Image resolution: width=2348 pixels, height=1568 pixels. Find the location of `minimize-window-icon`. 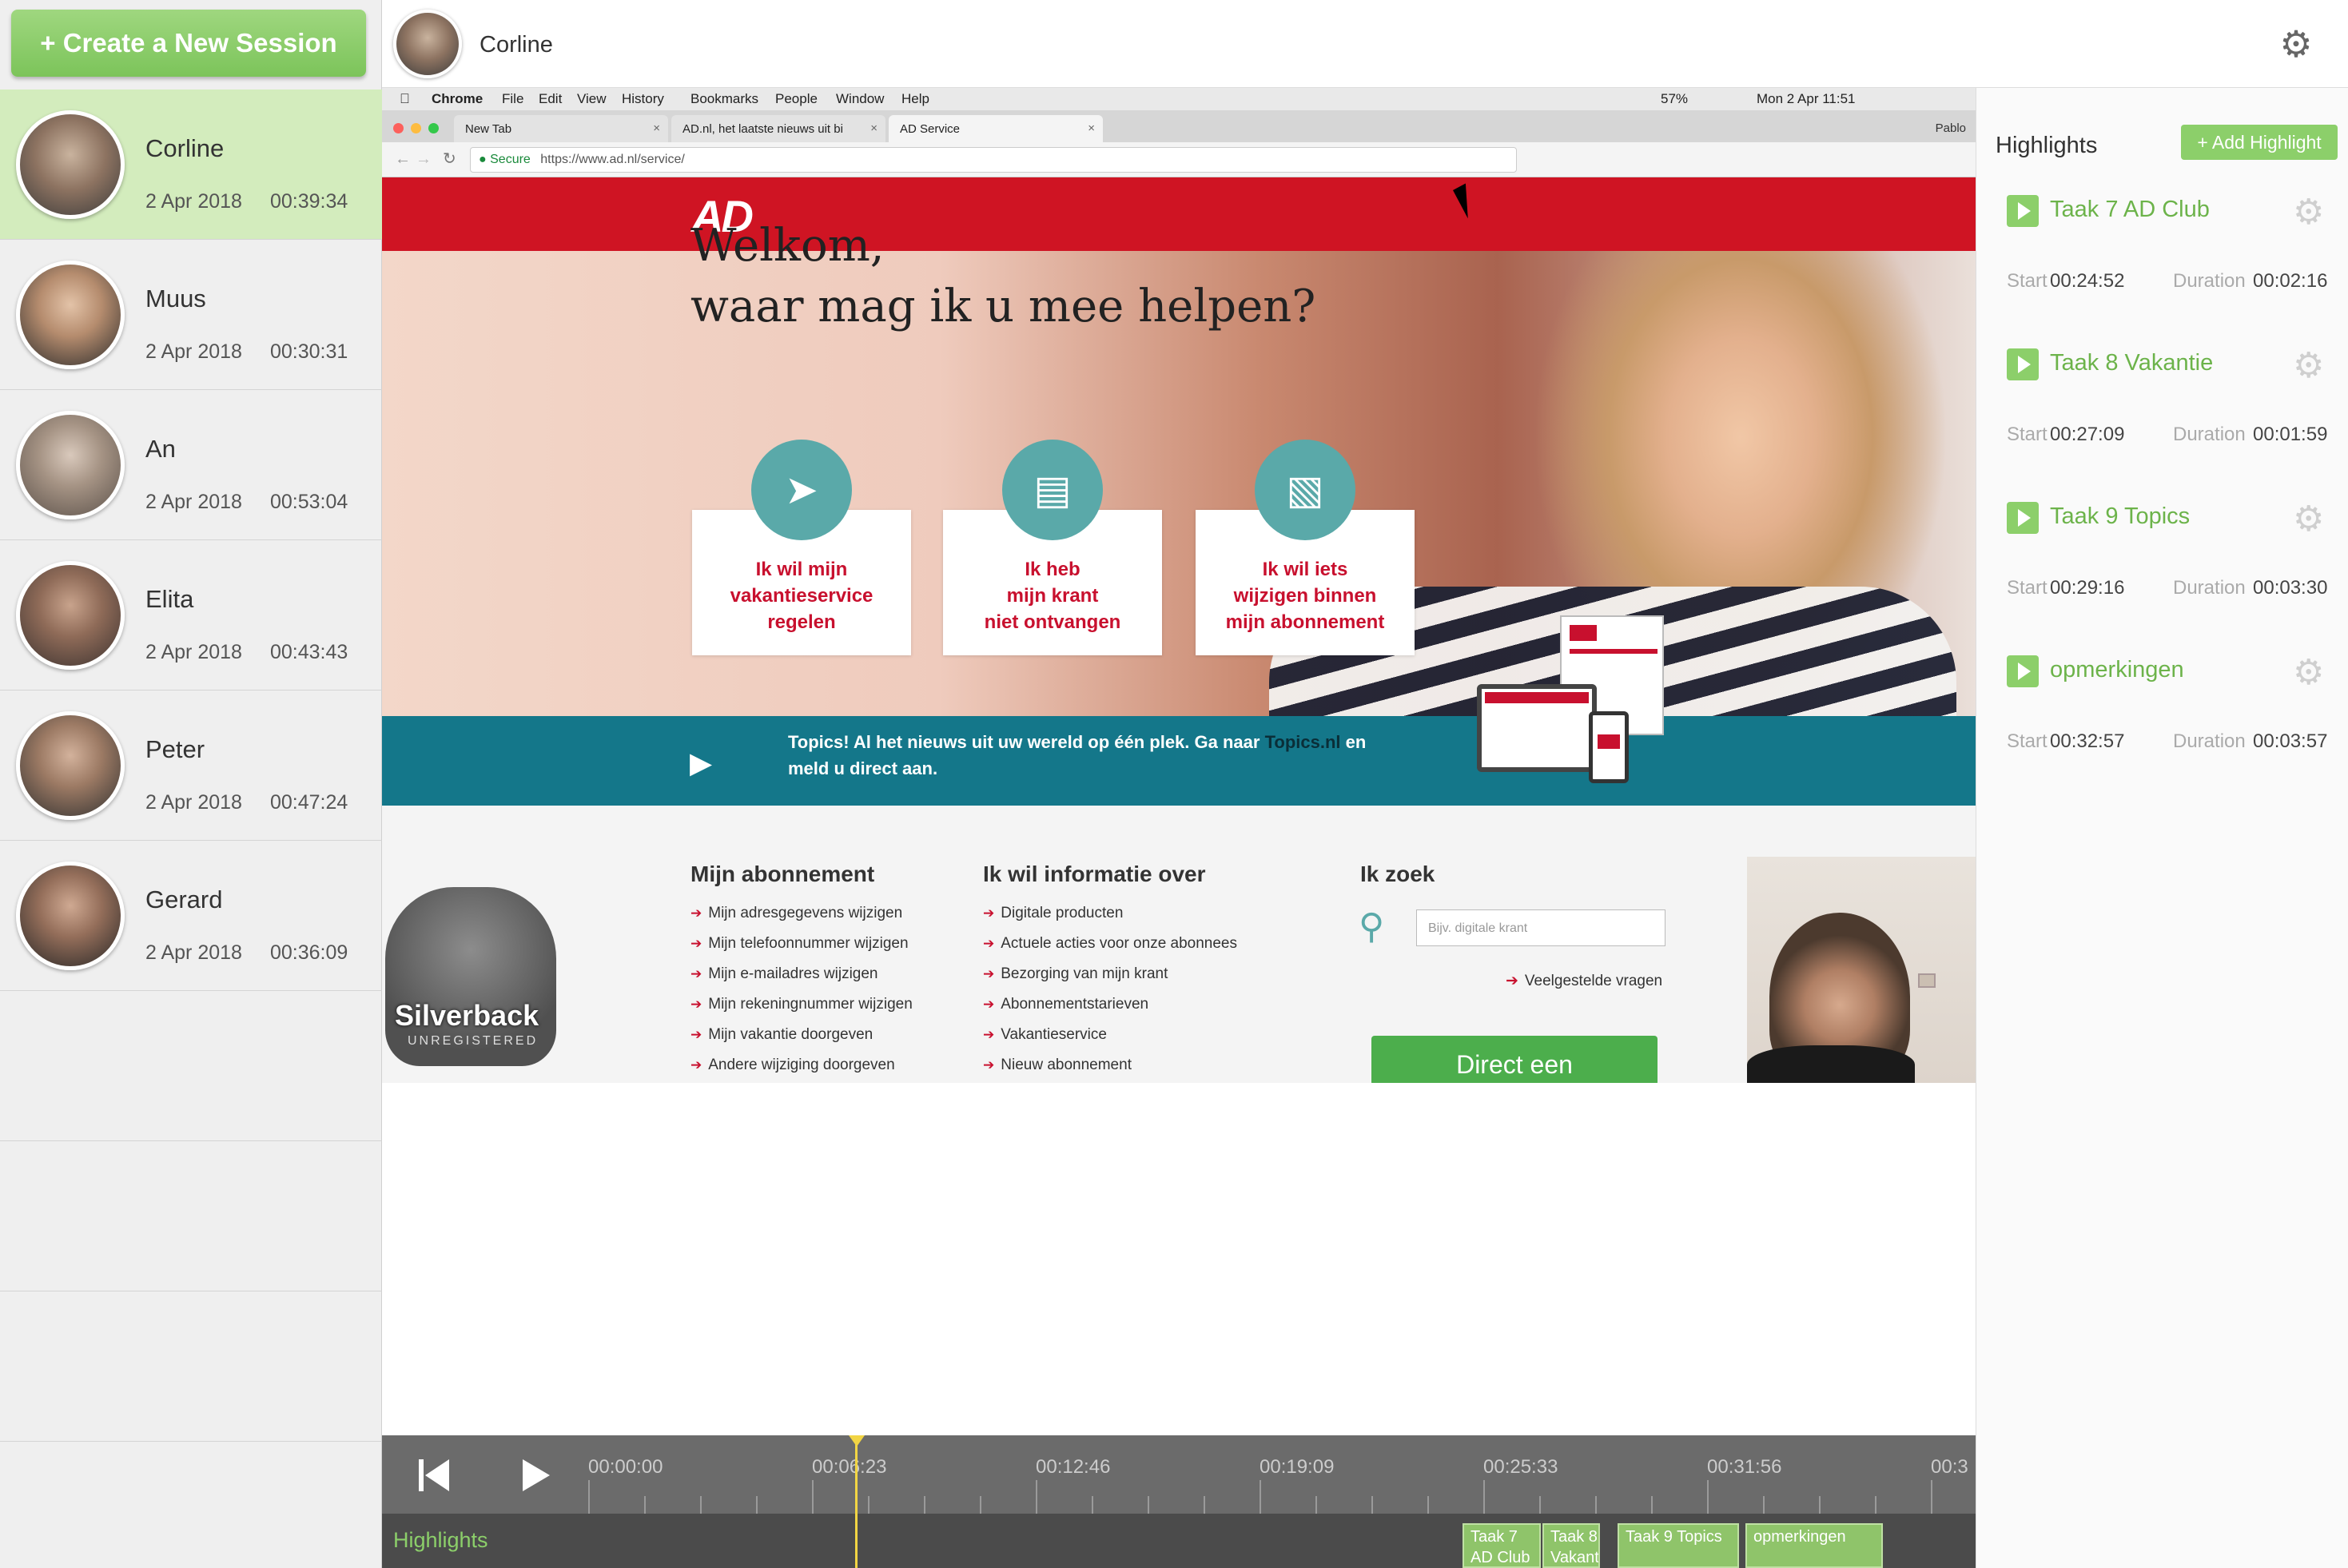

minimize-window-icon is located at coordinates (416, 128).